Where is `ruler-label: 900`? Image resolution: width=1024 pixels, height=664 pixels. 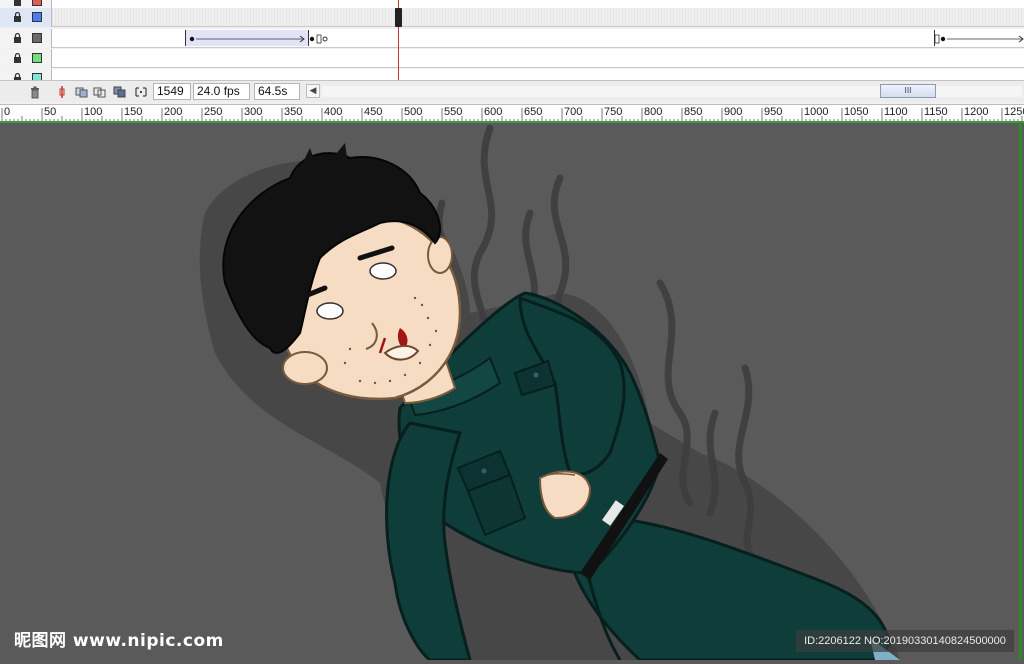 ruler-label: 900 is located at coordinates (733, 112).